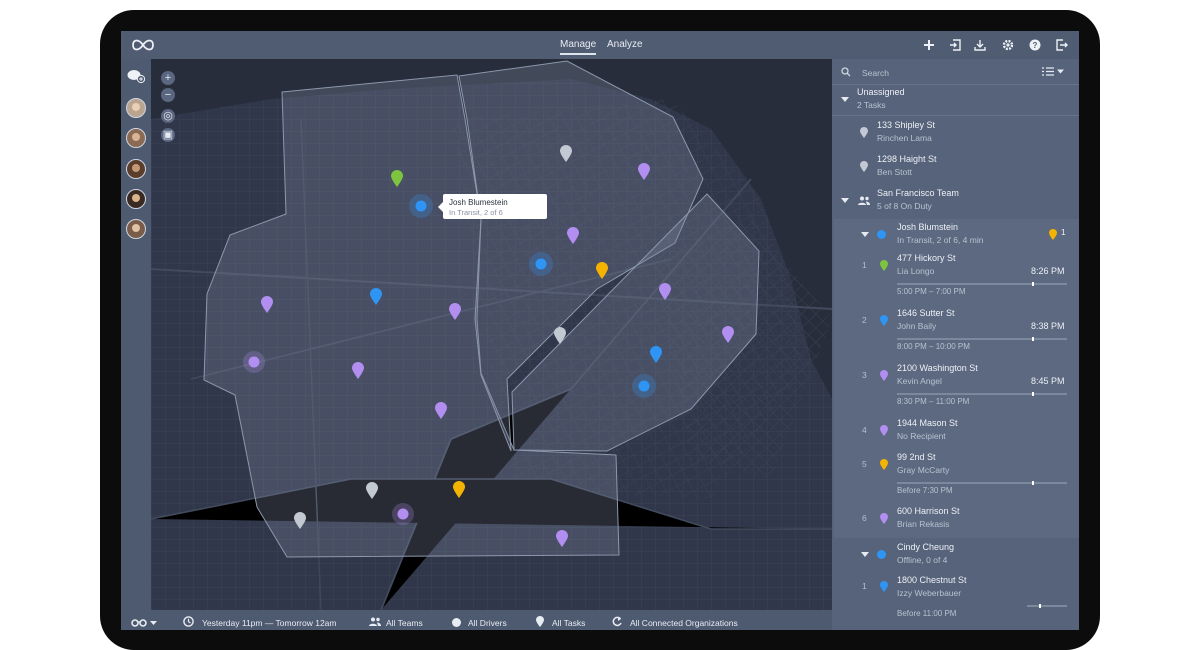  Describe the element at coordinates (864, 518) in the screenshot. I see `task-index: 6` at that location.